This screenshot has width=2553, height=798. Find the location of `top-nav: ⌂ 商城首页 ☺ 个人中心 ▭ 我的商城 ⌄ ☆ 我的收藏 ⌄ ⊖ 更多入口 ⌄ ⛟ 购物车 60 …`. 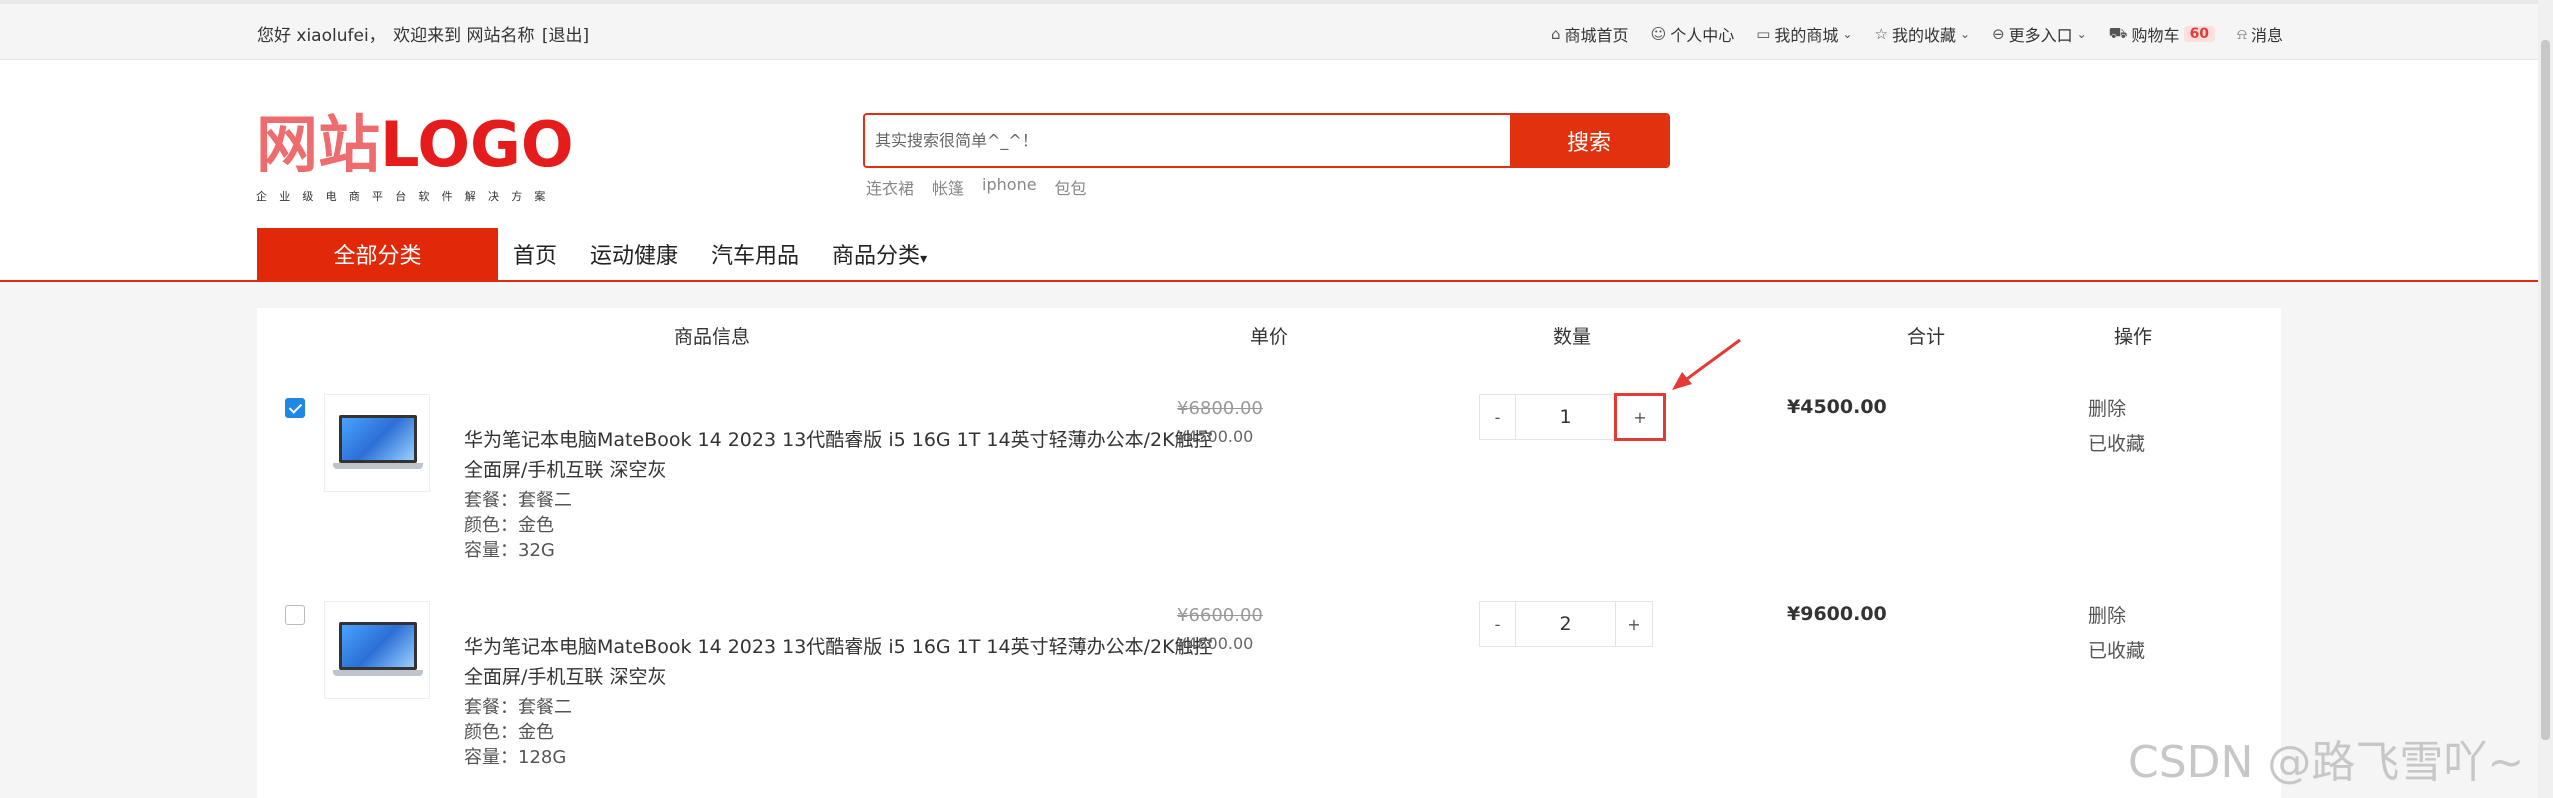

top-nav: ⌂ 商城首页 ☺ 个人中心 ▭ 我的商城 ⌄ ☆ 我的收藏 ⌄ ⊖ 更多入口 ⌄ ⛟ 购物车 60 … is located at coordinates (1917, 34).